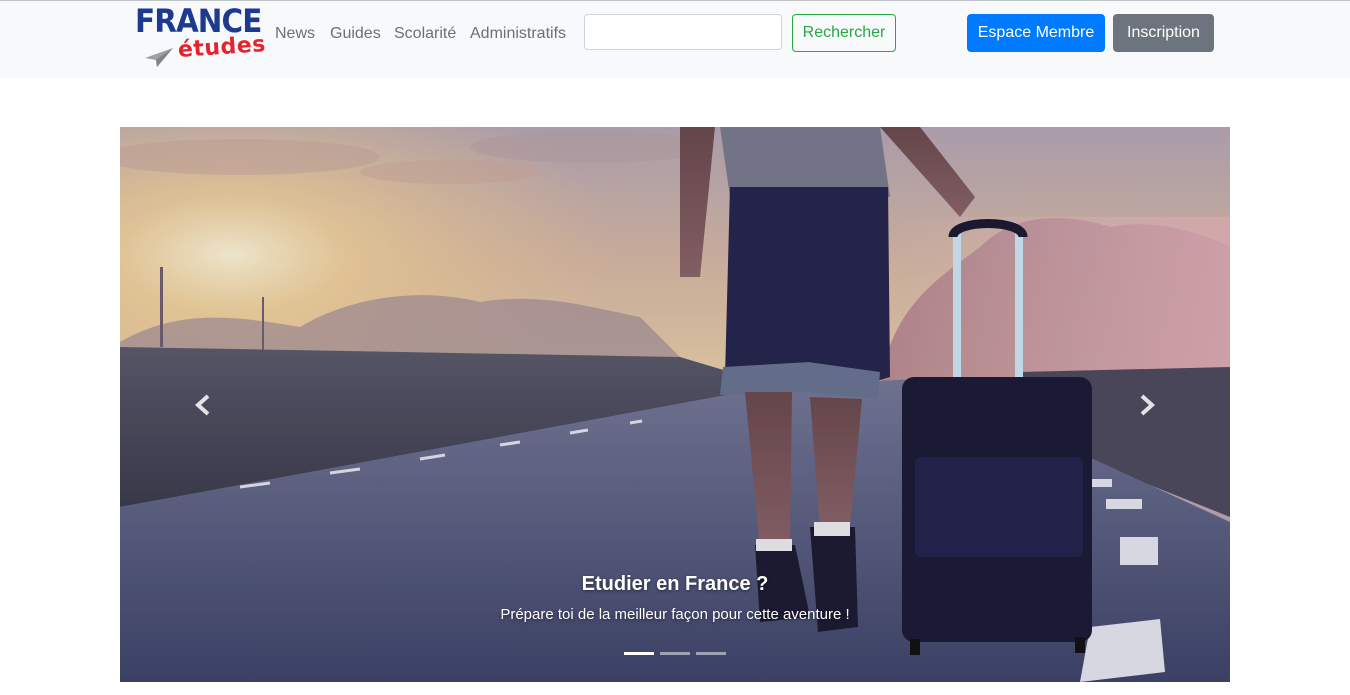 The height and width of the screenshot is (695, 1350). I want to click on member-area-button: Espace Membre, so click(1036, 33).